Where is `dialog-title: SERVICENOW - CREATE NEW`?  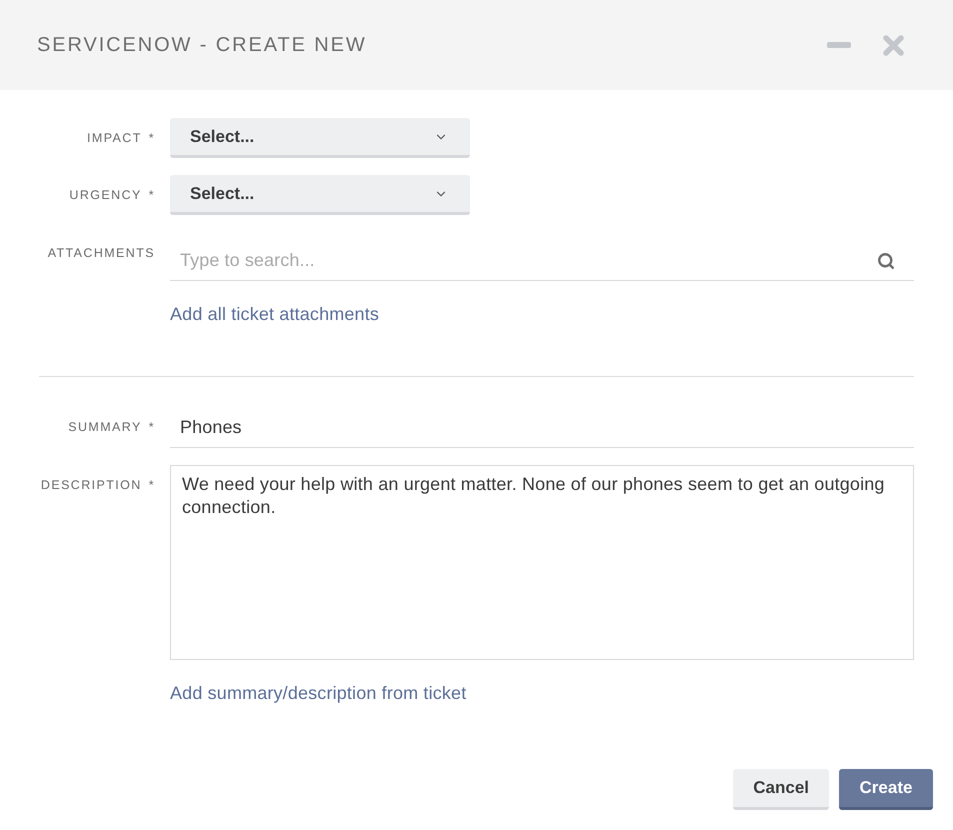 dialog-title: SERVICENOW - CREATE NEW is located at coordinates (202, 45).